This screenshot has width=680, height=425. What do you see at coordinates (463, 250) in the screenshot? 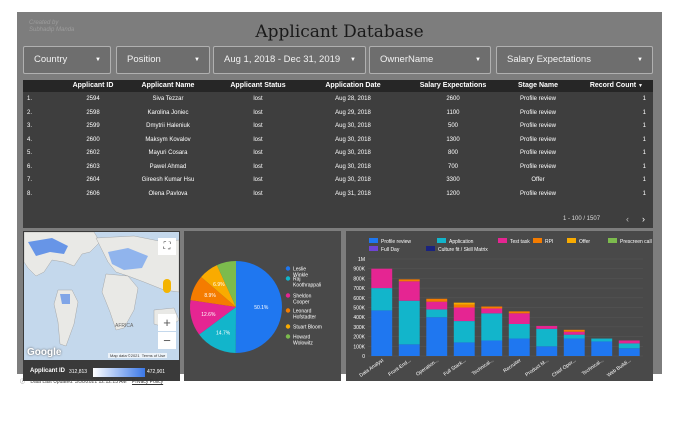
I see `bar-legend-label: Culture fit / Skill Matrix` at bounding box center [463, 250].